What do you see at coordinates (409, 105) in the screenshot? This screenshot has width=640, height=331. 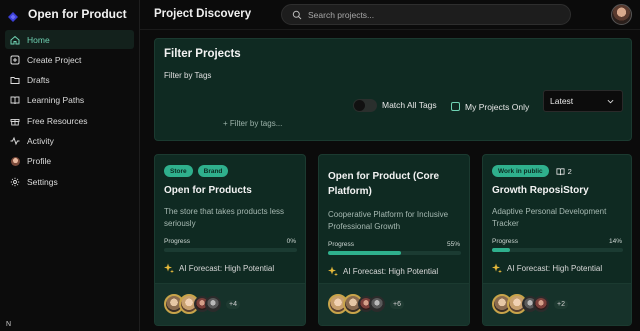 I see `match-all-label: Match All Tags` at bounding box center [409, 105].